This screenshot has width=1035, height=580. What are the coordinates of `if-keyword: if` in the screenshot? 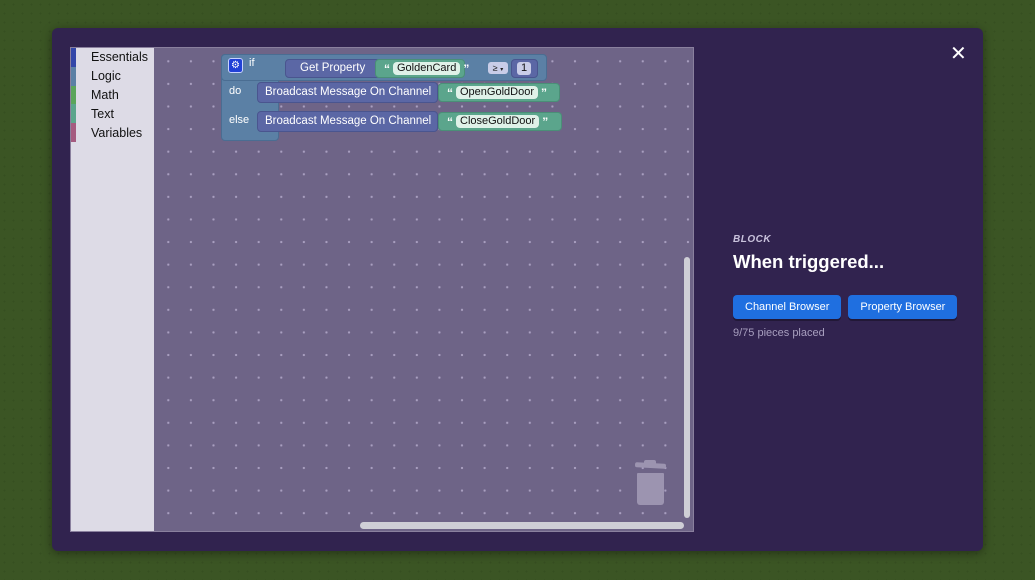 It's located at (252, 63).